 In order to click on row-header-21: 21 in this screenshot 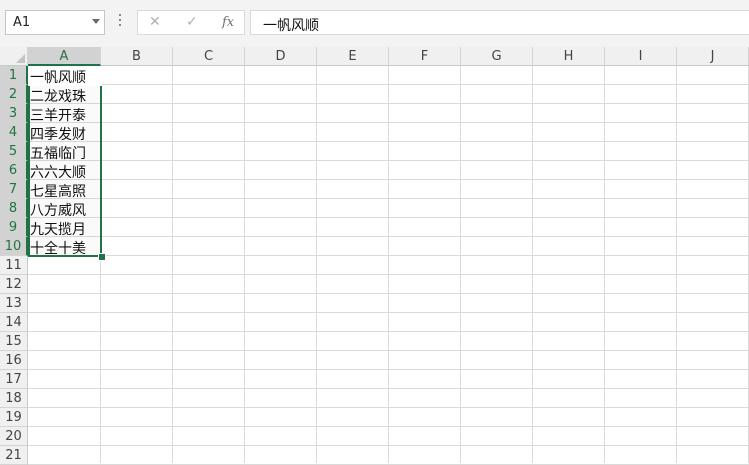, I will do `click(14, 455)`.